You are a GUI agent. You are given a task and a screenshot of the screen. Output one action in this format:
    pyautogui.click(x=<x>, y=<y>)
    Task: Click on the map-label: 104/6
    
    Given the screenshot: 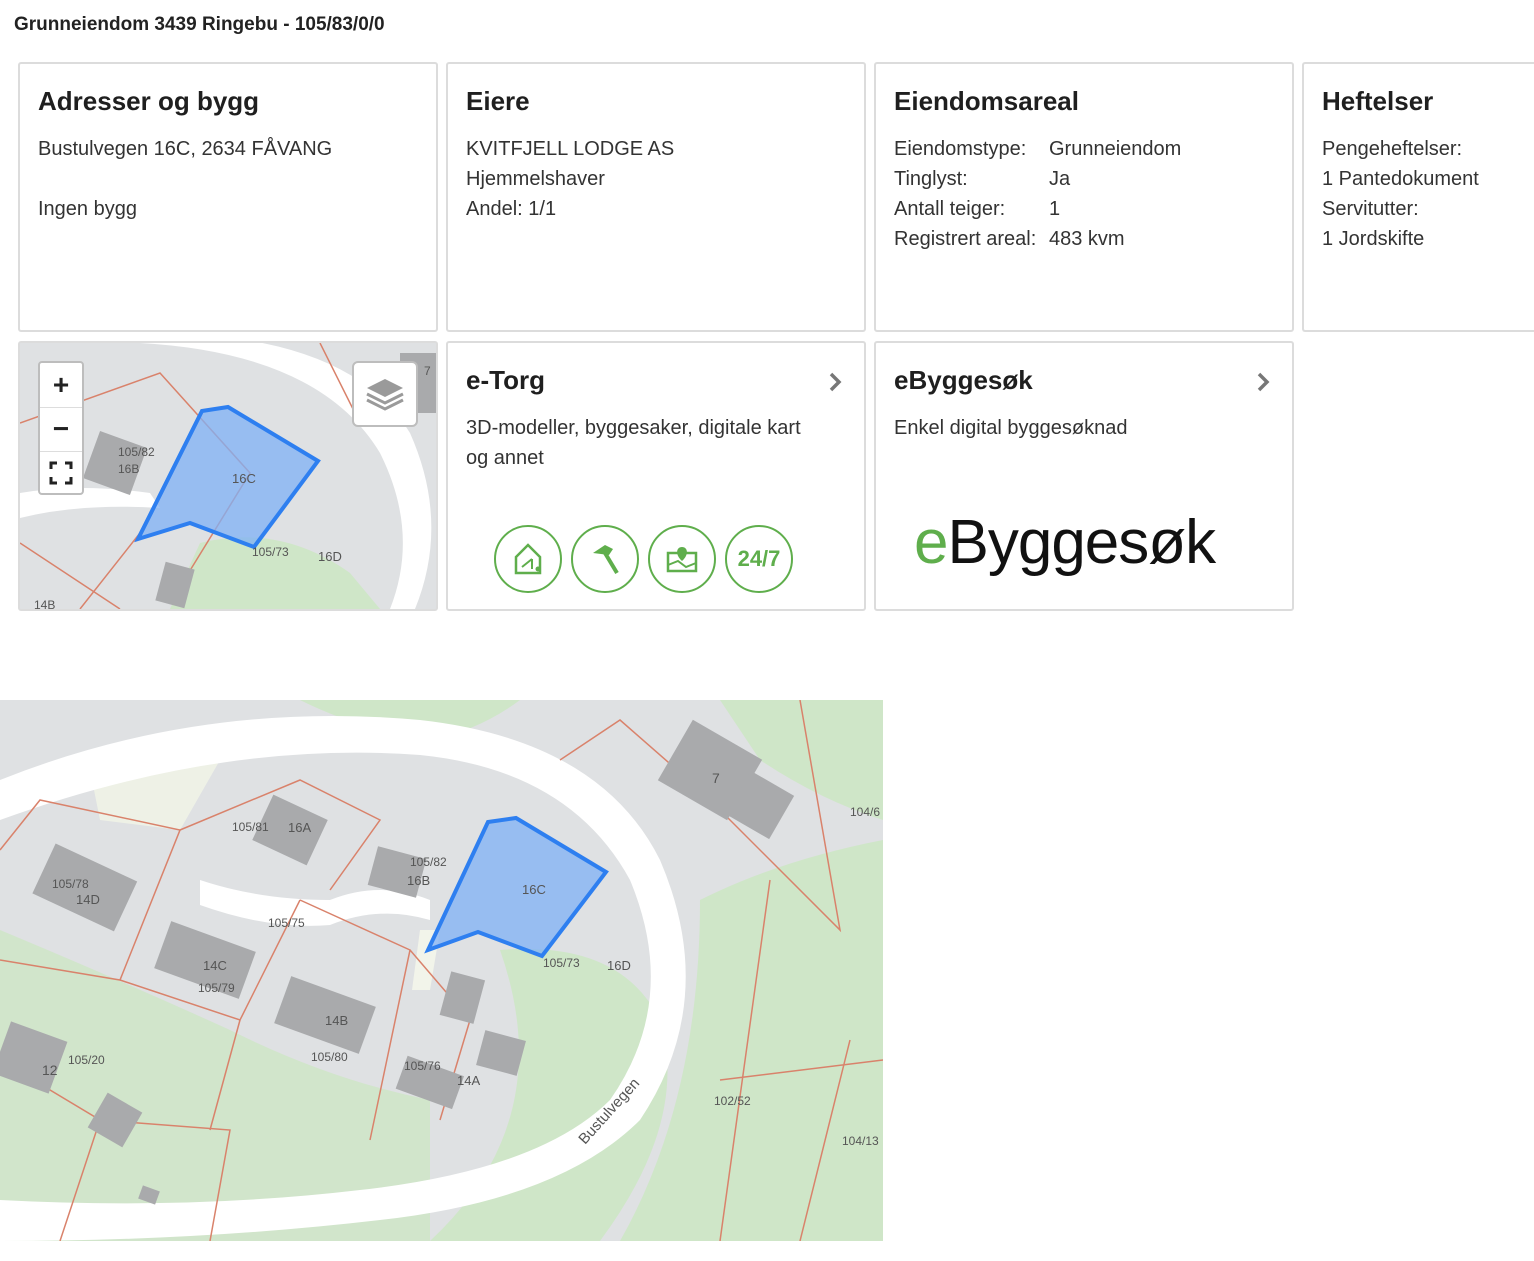 What is the action you would take?
    pyautogui.click(x=865, y=812)
    